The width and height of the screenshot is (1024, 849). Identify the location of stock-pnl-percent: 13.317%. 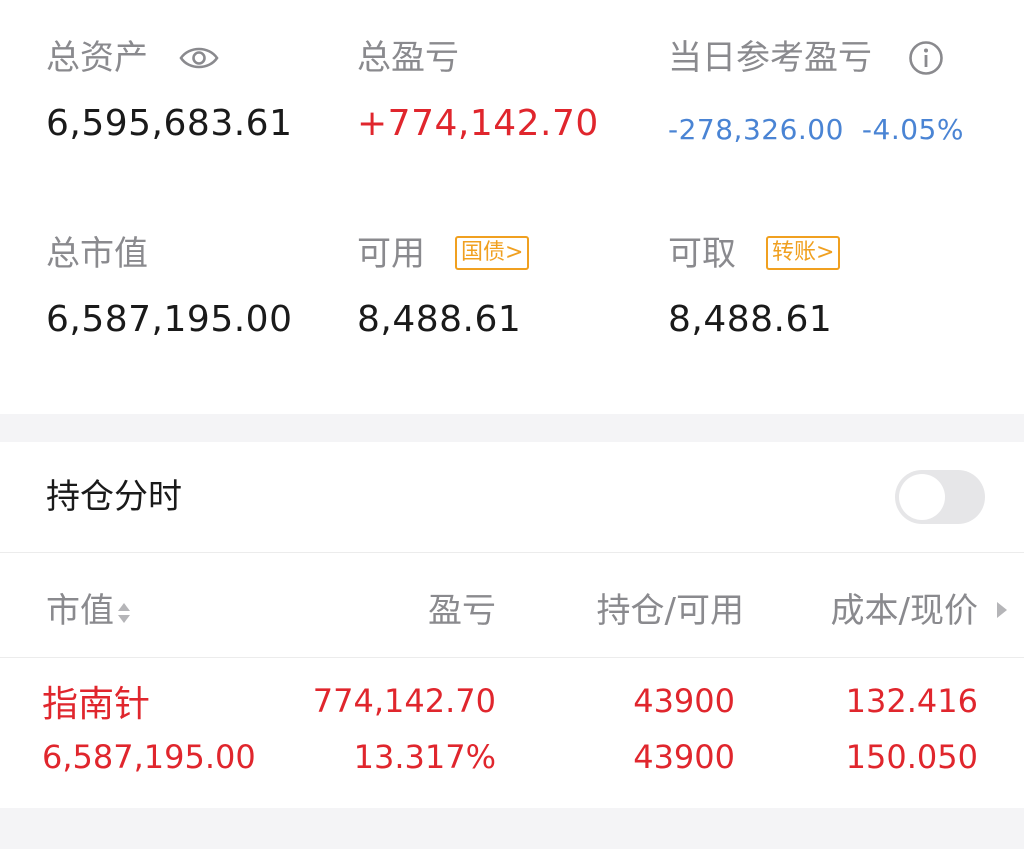
(424, 757).